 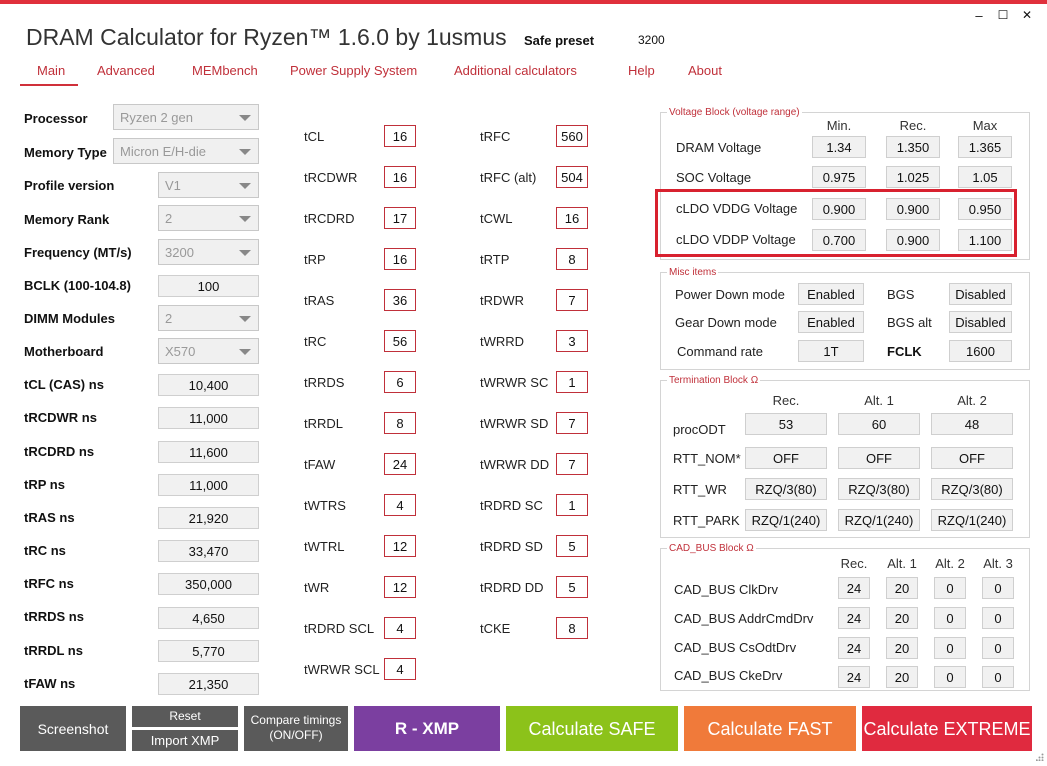 What do you see at coordinates (208, 252) in the screenshot?
I see `frequency-select: 3200` at bounding box center [208, 252].